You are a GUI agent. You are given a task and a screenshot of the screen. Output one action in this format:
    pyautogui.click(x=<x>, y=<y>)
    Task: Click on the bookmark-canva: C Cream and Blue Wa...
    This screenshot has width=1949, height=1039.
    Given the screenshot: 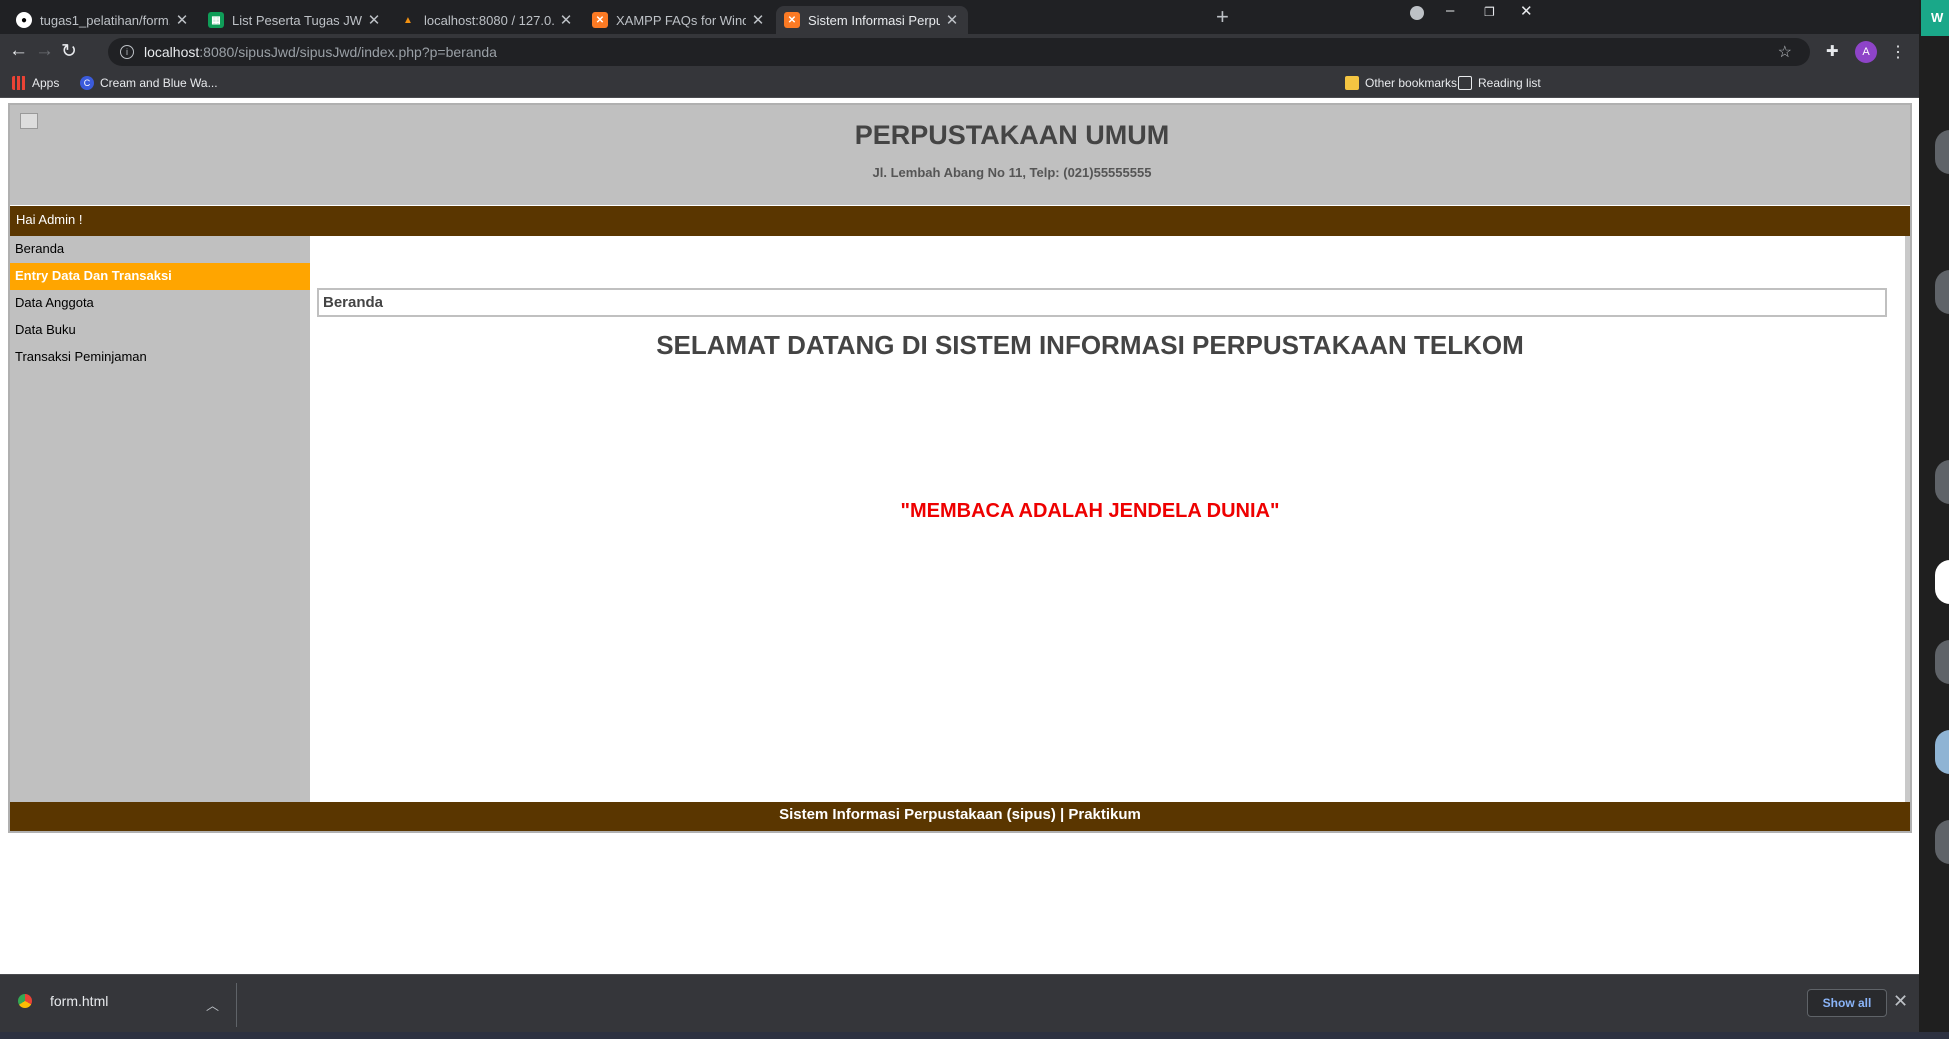 What is the action you would take?
    pyautogui.click(x=149, y=83)
    